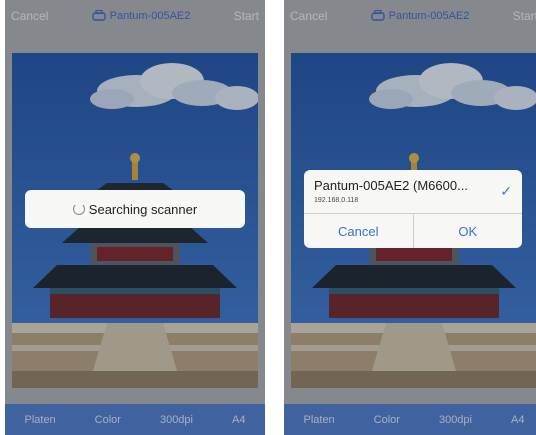  I want to click on alert-cancel-button: Cancel, so click(358, 231).